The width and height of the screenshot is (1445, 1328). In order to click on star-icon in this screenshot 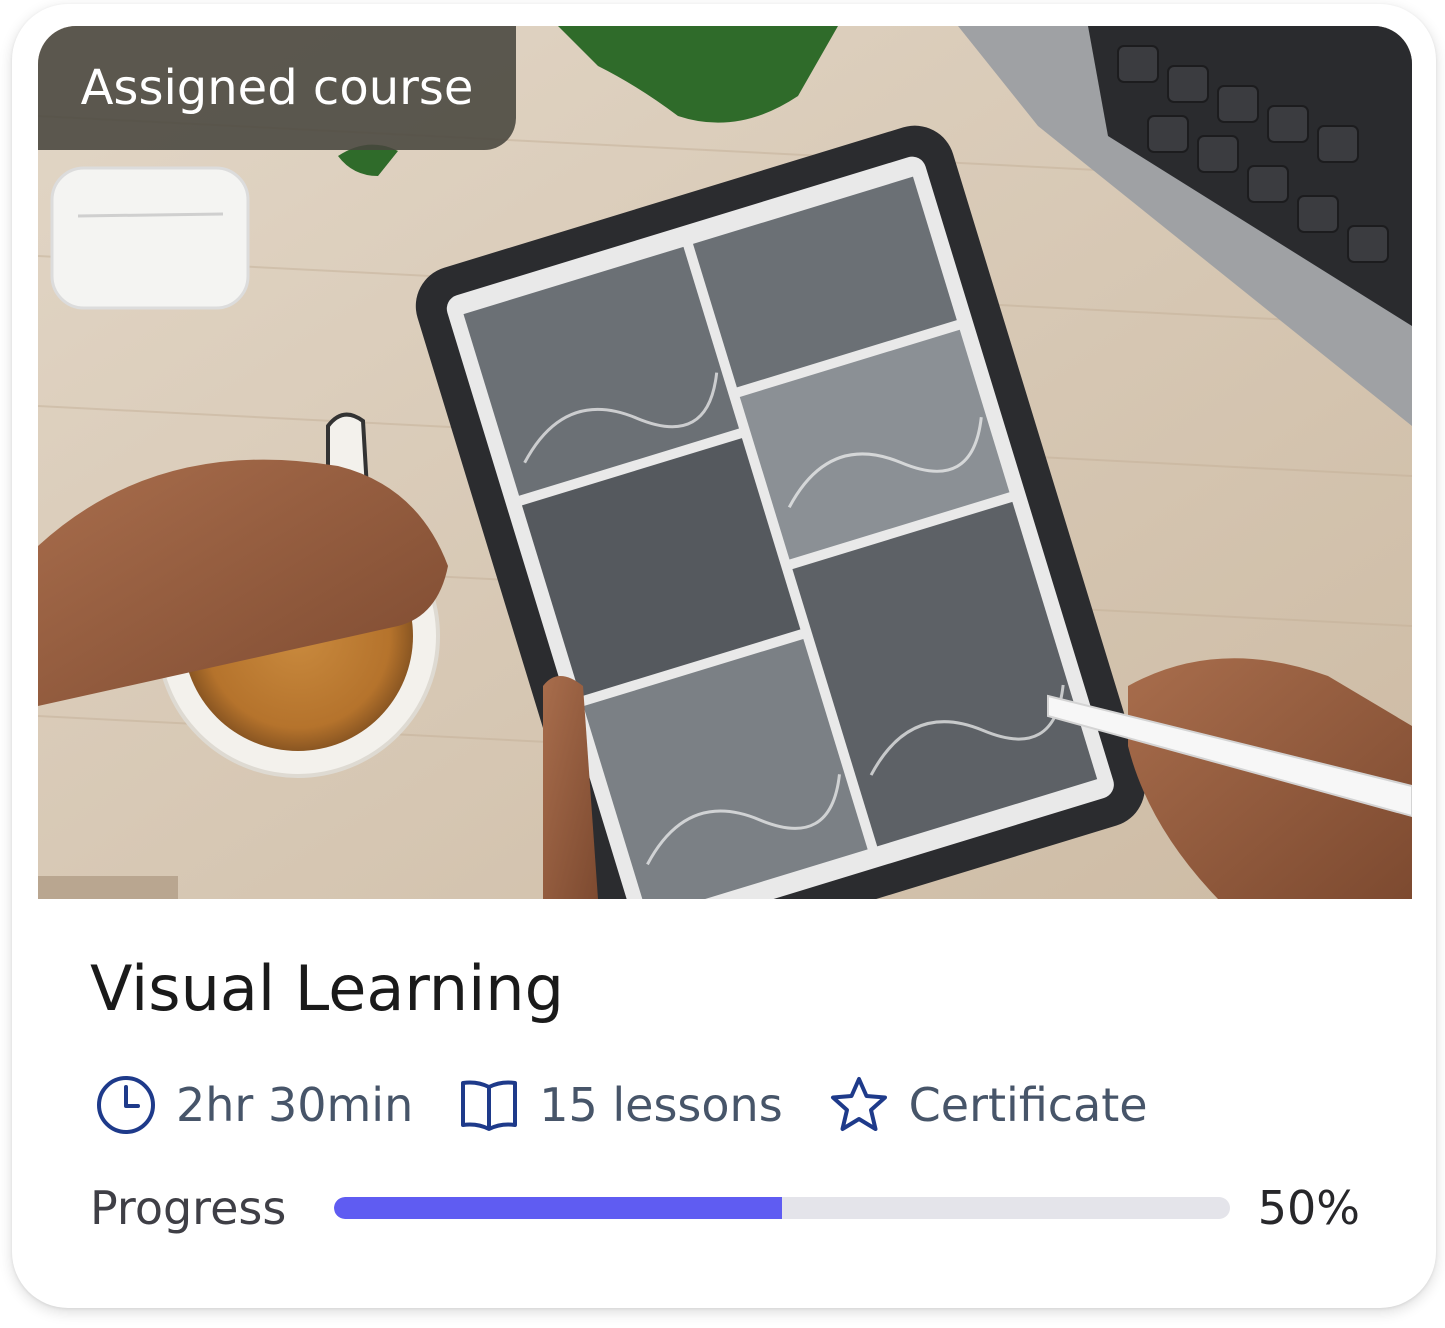, I will do `click(858, 1104)`.